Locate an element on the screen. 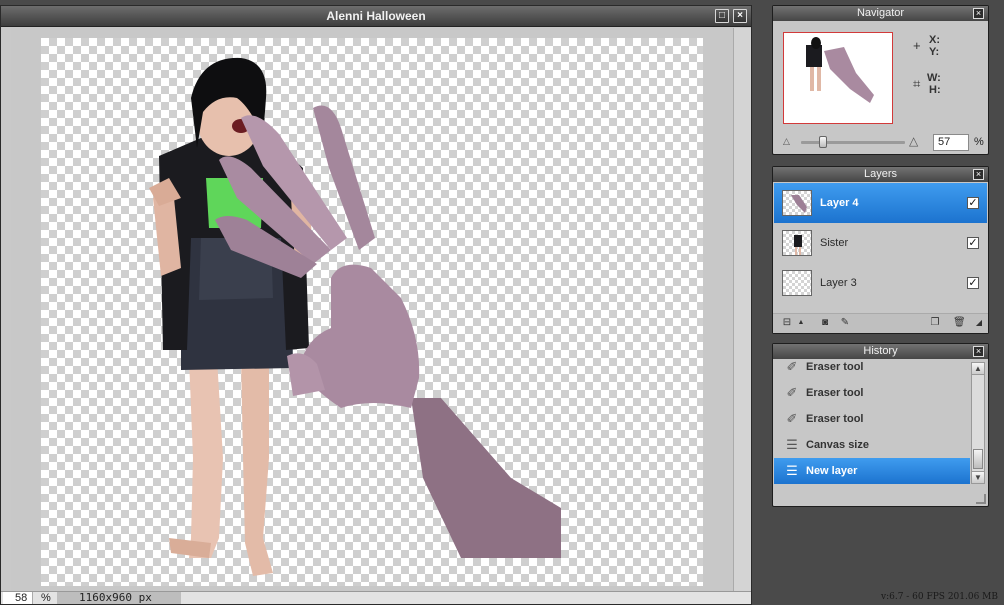 The width and height of the screenshot is (1004, 605). navigator-zoom-unit: % is located at coordinates (979, 142).